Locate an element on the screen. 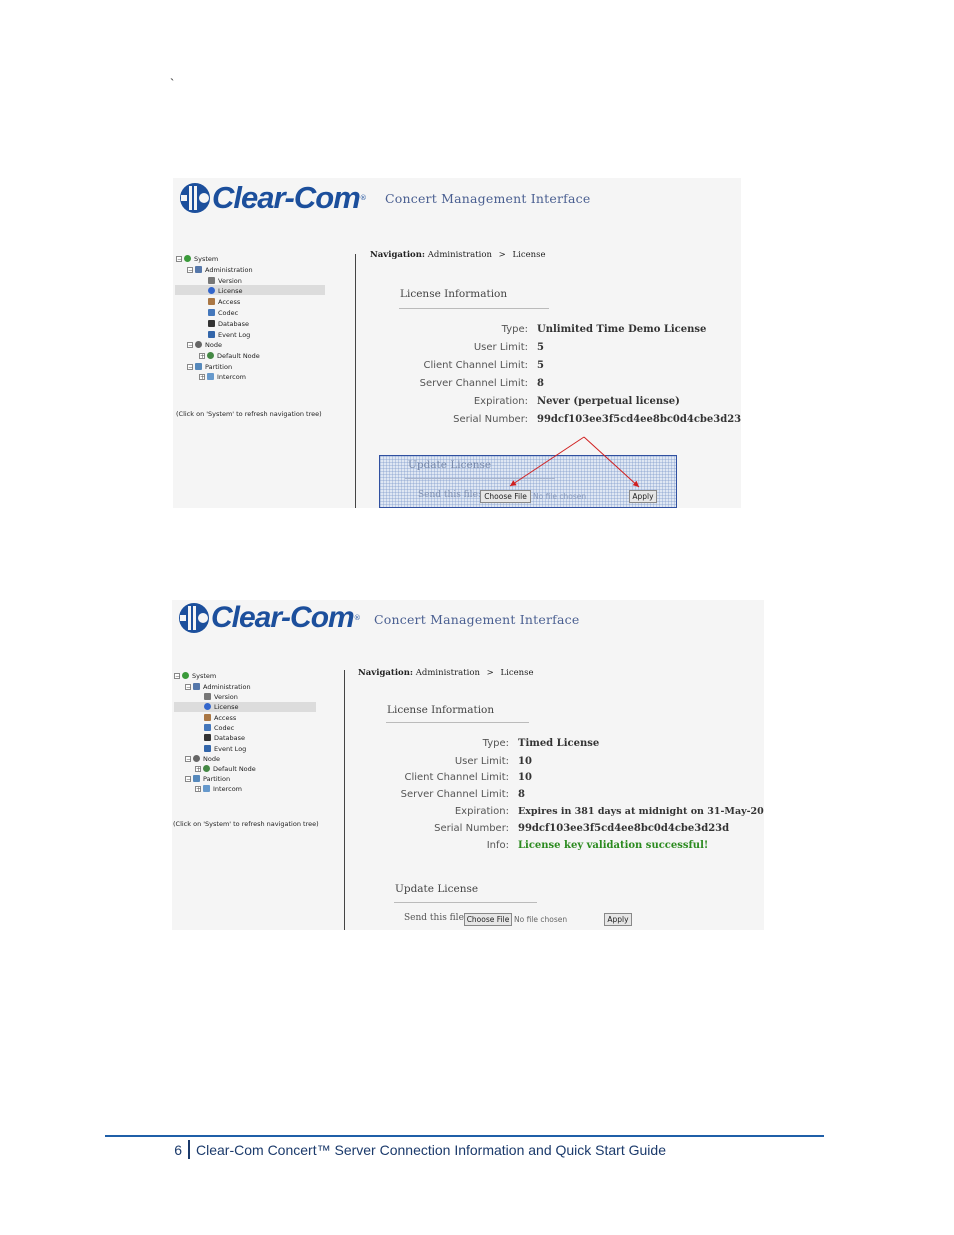 Image resolution: width=954 pixels, height=1235 pixels. tree-label: Event Log is located at coordinates (230, 748).